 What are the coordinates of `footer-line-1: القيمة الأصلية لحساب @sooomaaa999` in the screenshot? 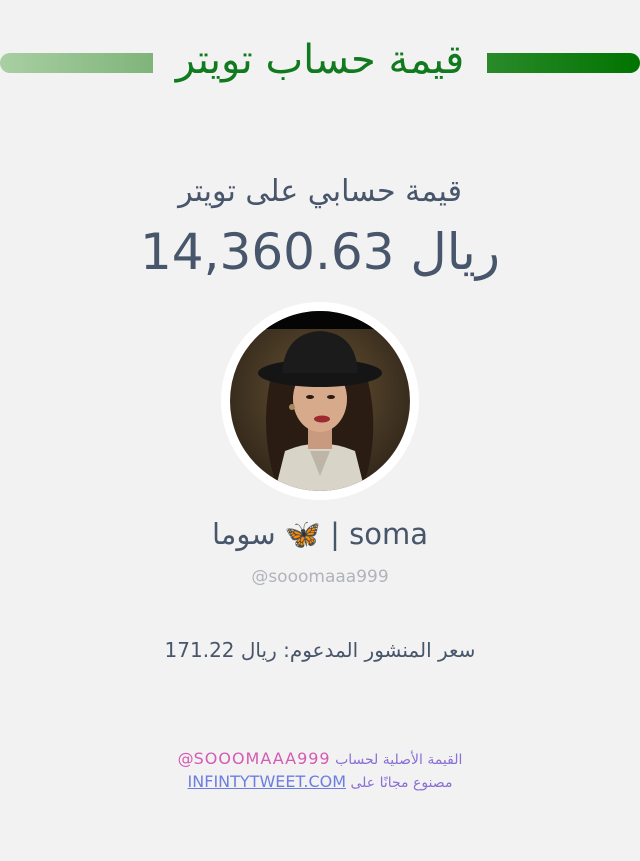 It's located at (320, 759).